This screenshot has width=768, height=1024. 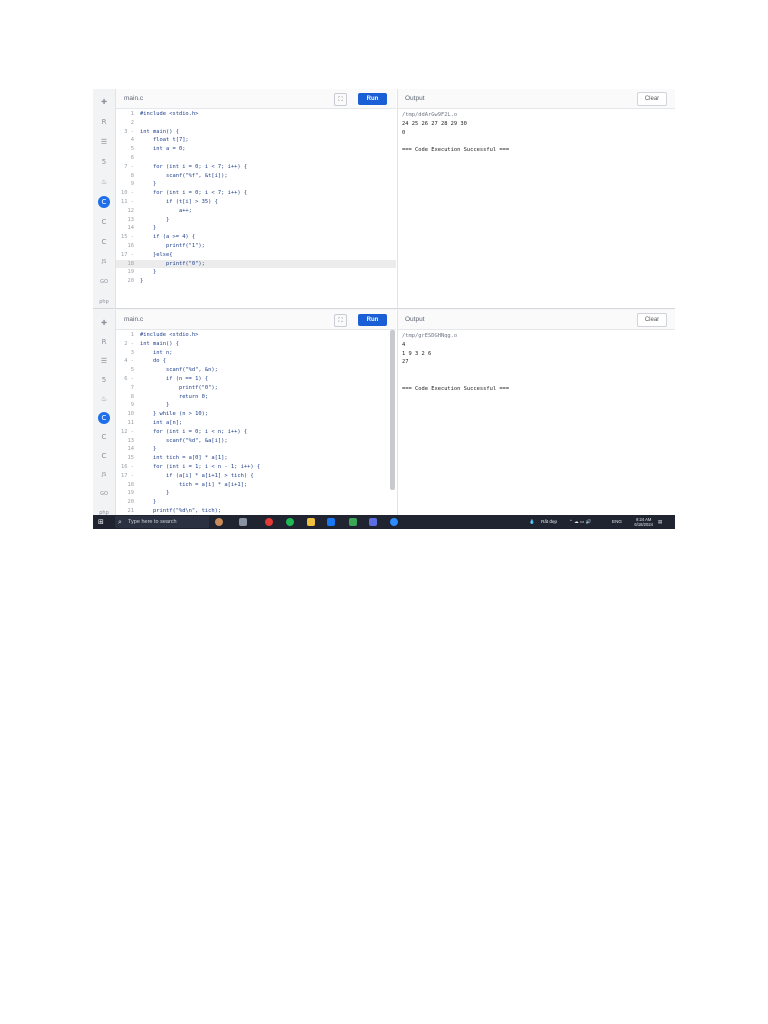 I want to click on file-explorer-icon, so click(x=311, y=522).